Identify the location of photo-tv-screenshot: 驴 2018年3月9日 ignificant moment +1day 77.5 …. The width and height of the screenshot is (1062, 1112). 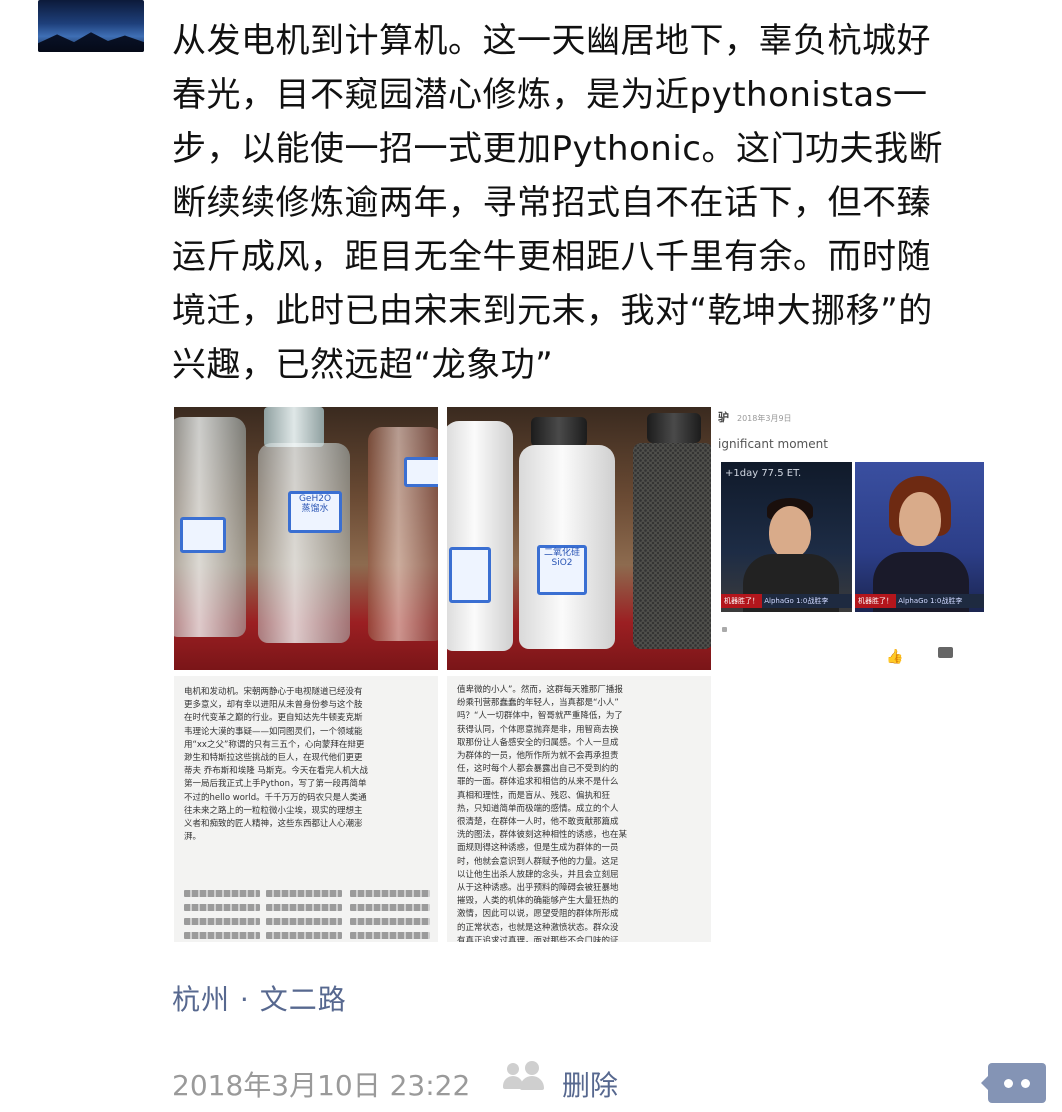
(851, 538).